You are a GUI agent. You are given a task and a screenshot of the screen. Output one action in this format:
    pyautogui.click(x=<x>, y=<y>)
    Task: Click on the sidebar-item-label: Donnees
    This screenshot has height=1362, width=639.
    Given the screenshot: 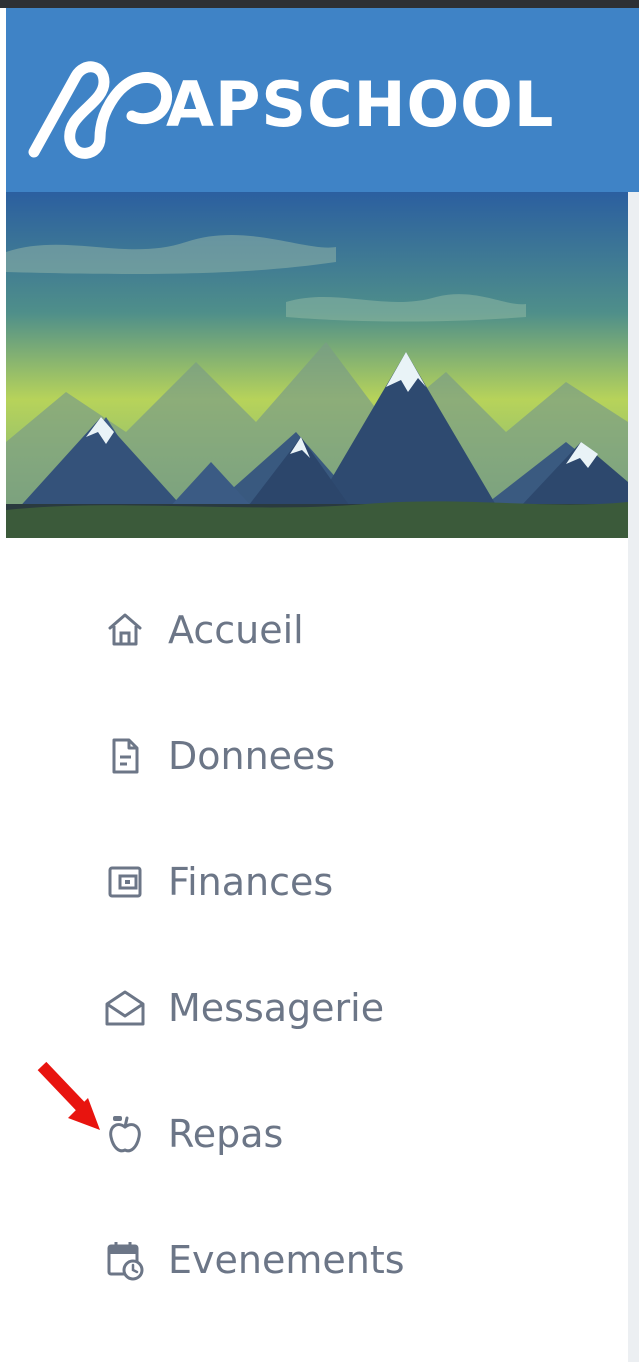 What is the action you would take?
    pyautogui.click(x=252, y=756)
    